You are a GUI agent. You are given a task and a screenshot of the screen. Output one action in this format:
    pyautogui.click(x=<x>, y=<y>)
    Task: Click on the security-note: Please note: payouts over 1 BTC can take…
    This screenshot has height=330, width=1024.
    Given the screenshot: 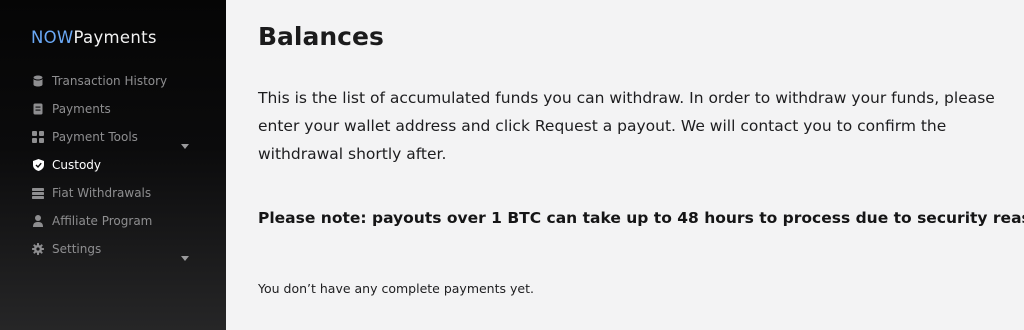 What is the action you would take?
    pyautogui.click(x=641, y=218)
    